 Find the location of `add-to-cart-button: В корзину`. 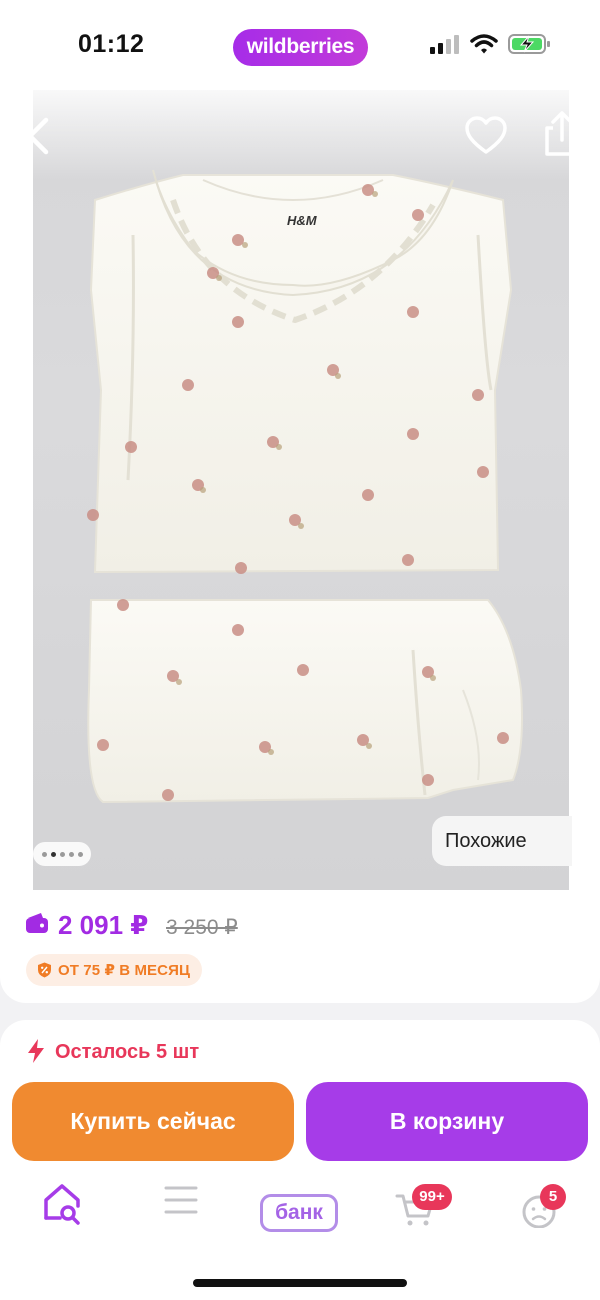

add-to-cart-button: В корзину is located at coordinates (447, 1121).